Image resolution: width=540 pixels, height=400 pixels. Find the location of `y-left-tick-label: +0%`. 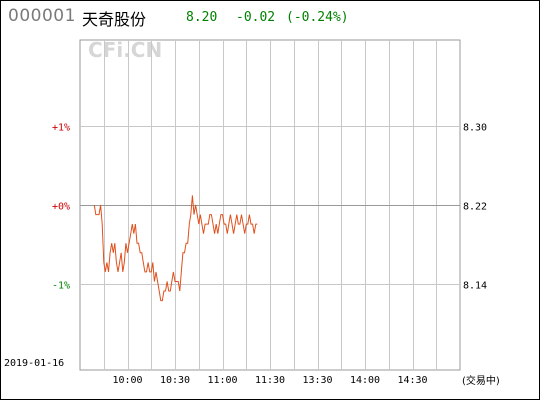

y-left-tick-label: +0% is located at coordinates (61, 207).